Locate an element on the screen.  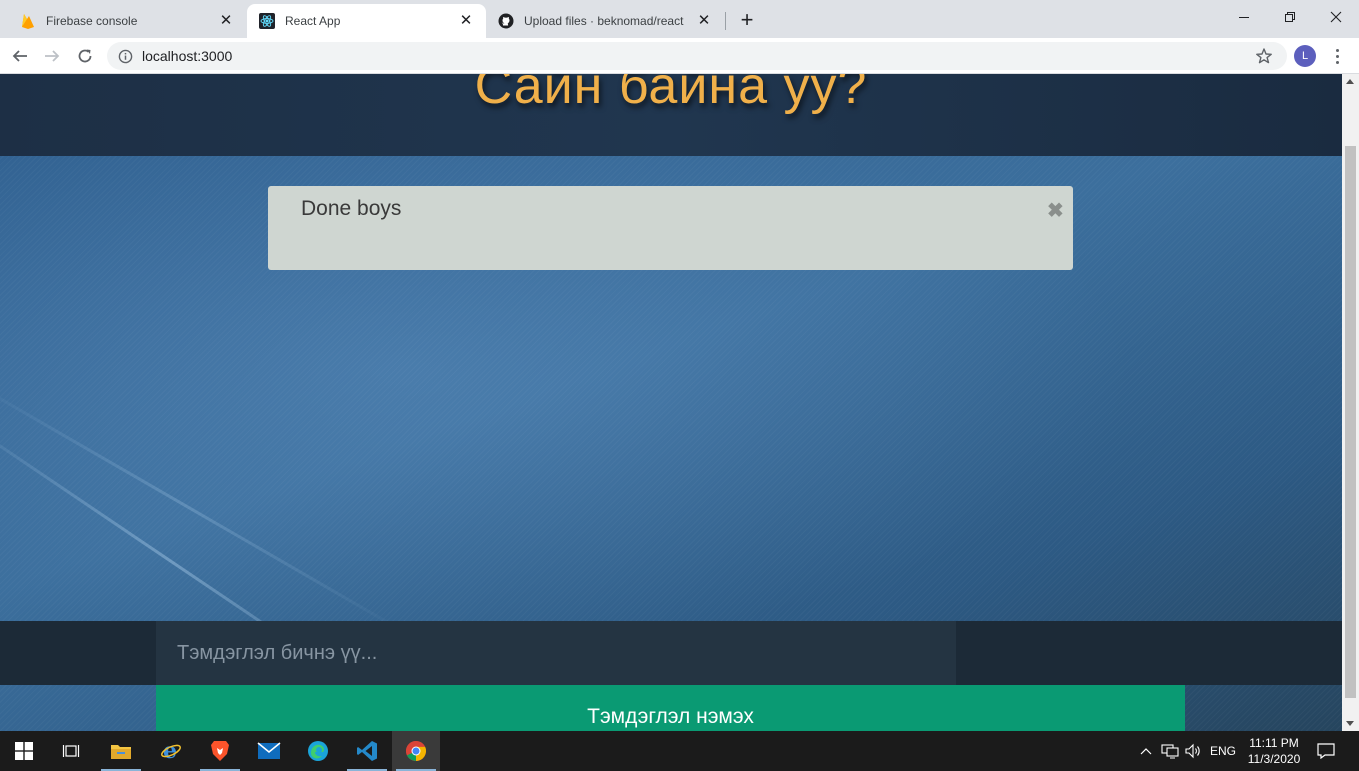
back-button is located at coordinates (20, 56).